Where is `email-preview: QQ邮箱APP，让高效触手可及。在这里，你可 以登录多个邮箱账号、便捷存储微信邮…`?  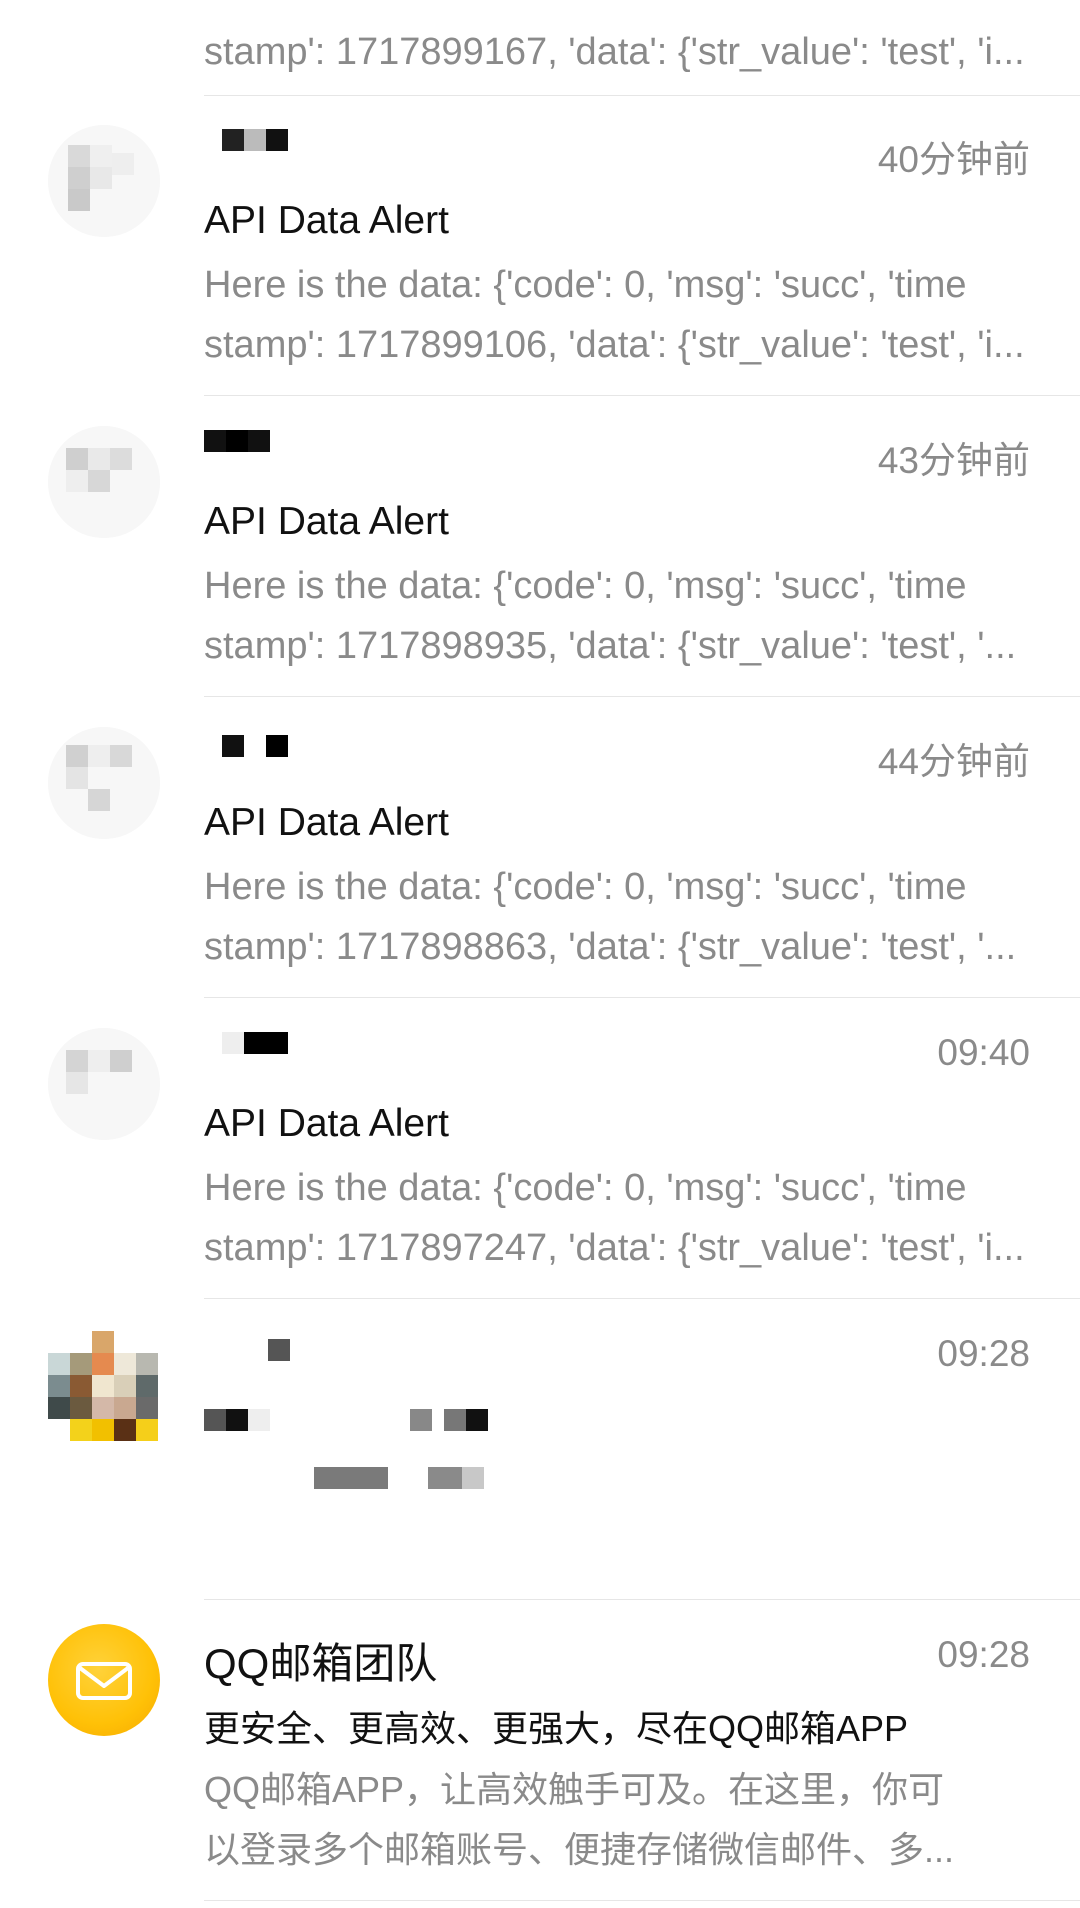 email-preview: QQ邮箱APP，让高效触手可及。在这里，你可 以登录多个邮箱账号、便捷存储微信邮… is located at coordinates (617, 1820).